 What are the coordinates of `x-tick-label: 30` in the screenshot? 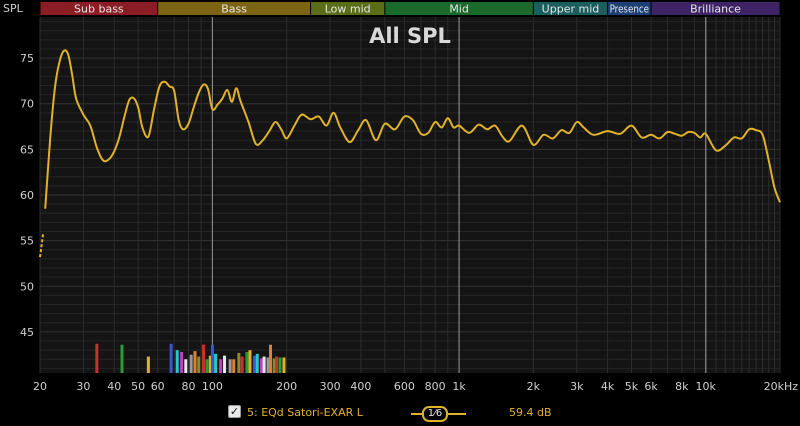 It's located at (83, 386).